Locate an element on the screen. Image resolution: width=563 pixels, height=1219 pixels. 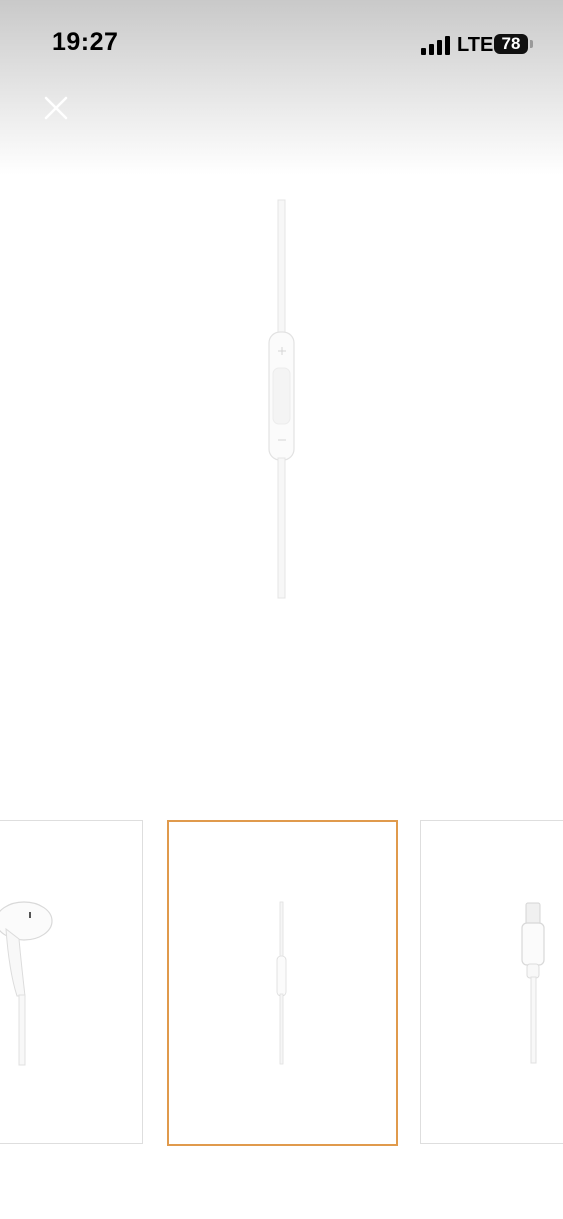
battery-cap is located at coordinates (531, 44).